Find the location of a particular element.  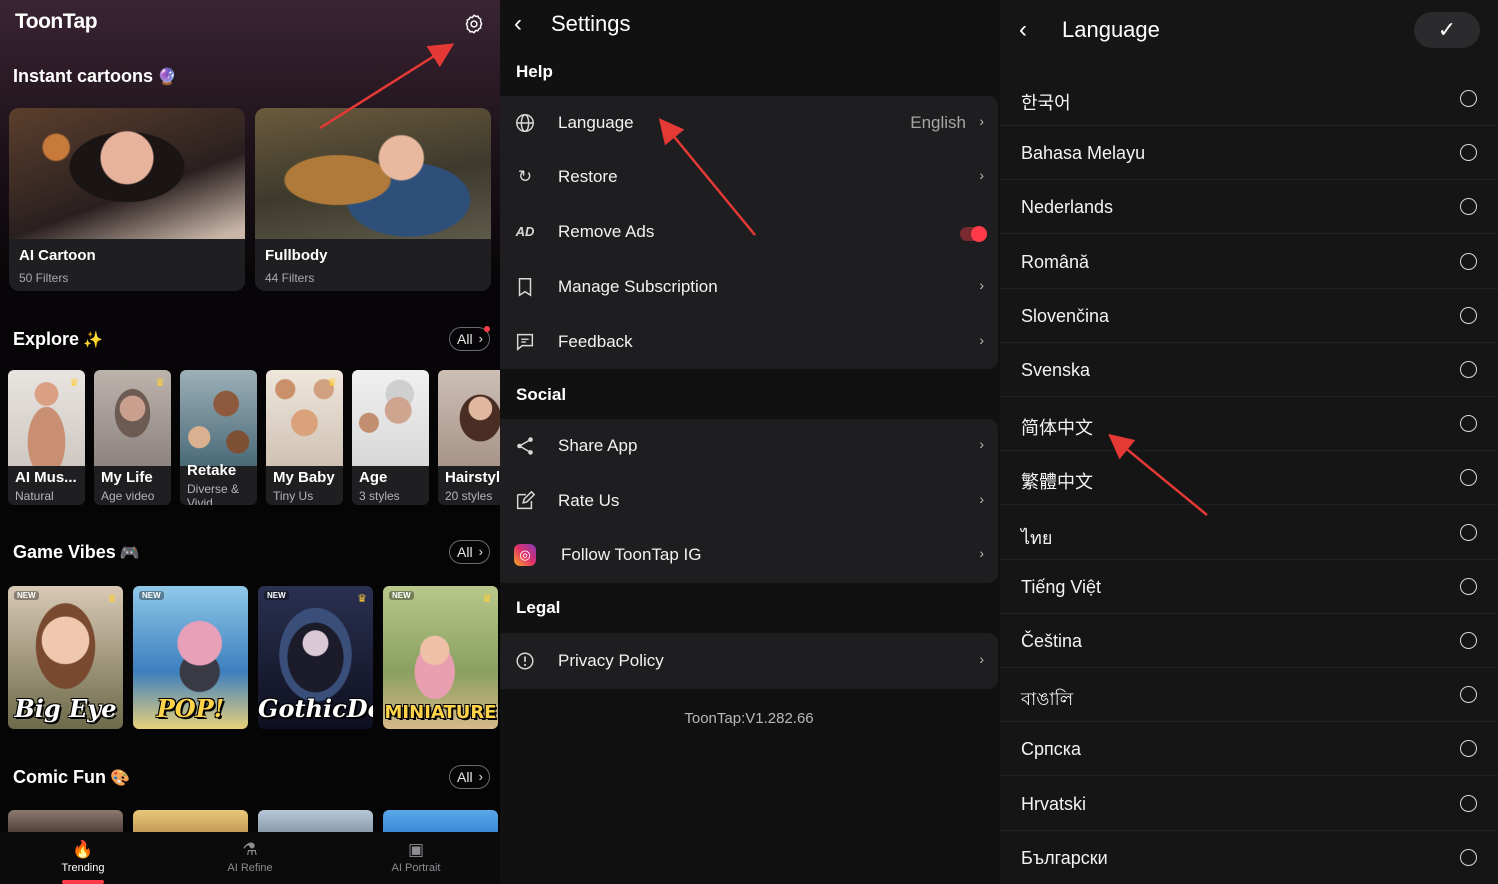

crystal-ball-icon: 🔮 is located at coordinates (167, 78).